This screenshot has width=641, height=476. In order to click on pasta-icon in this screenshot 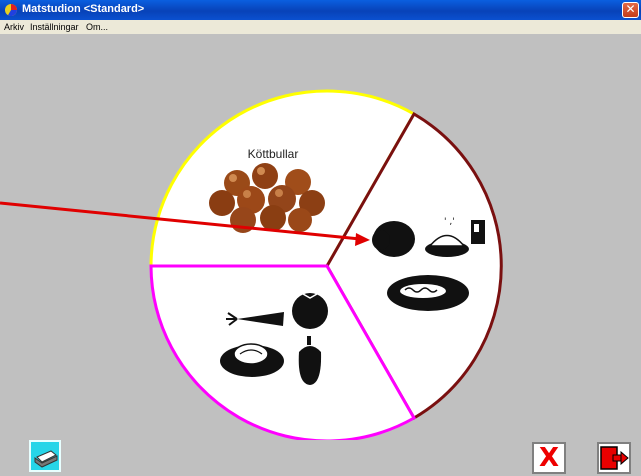, I will do `click(428, 293)`.